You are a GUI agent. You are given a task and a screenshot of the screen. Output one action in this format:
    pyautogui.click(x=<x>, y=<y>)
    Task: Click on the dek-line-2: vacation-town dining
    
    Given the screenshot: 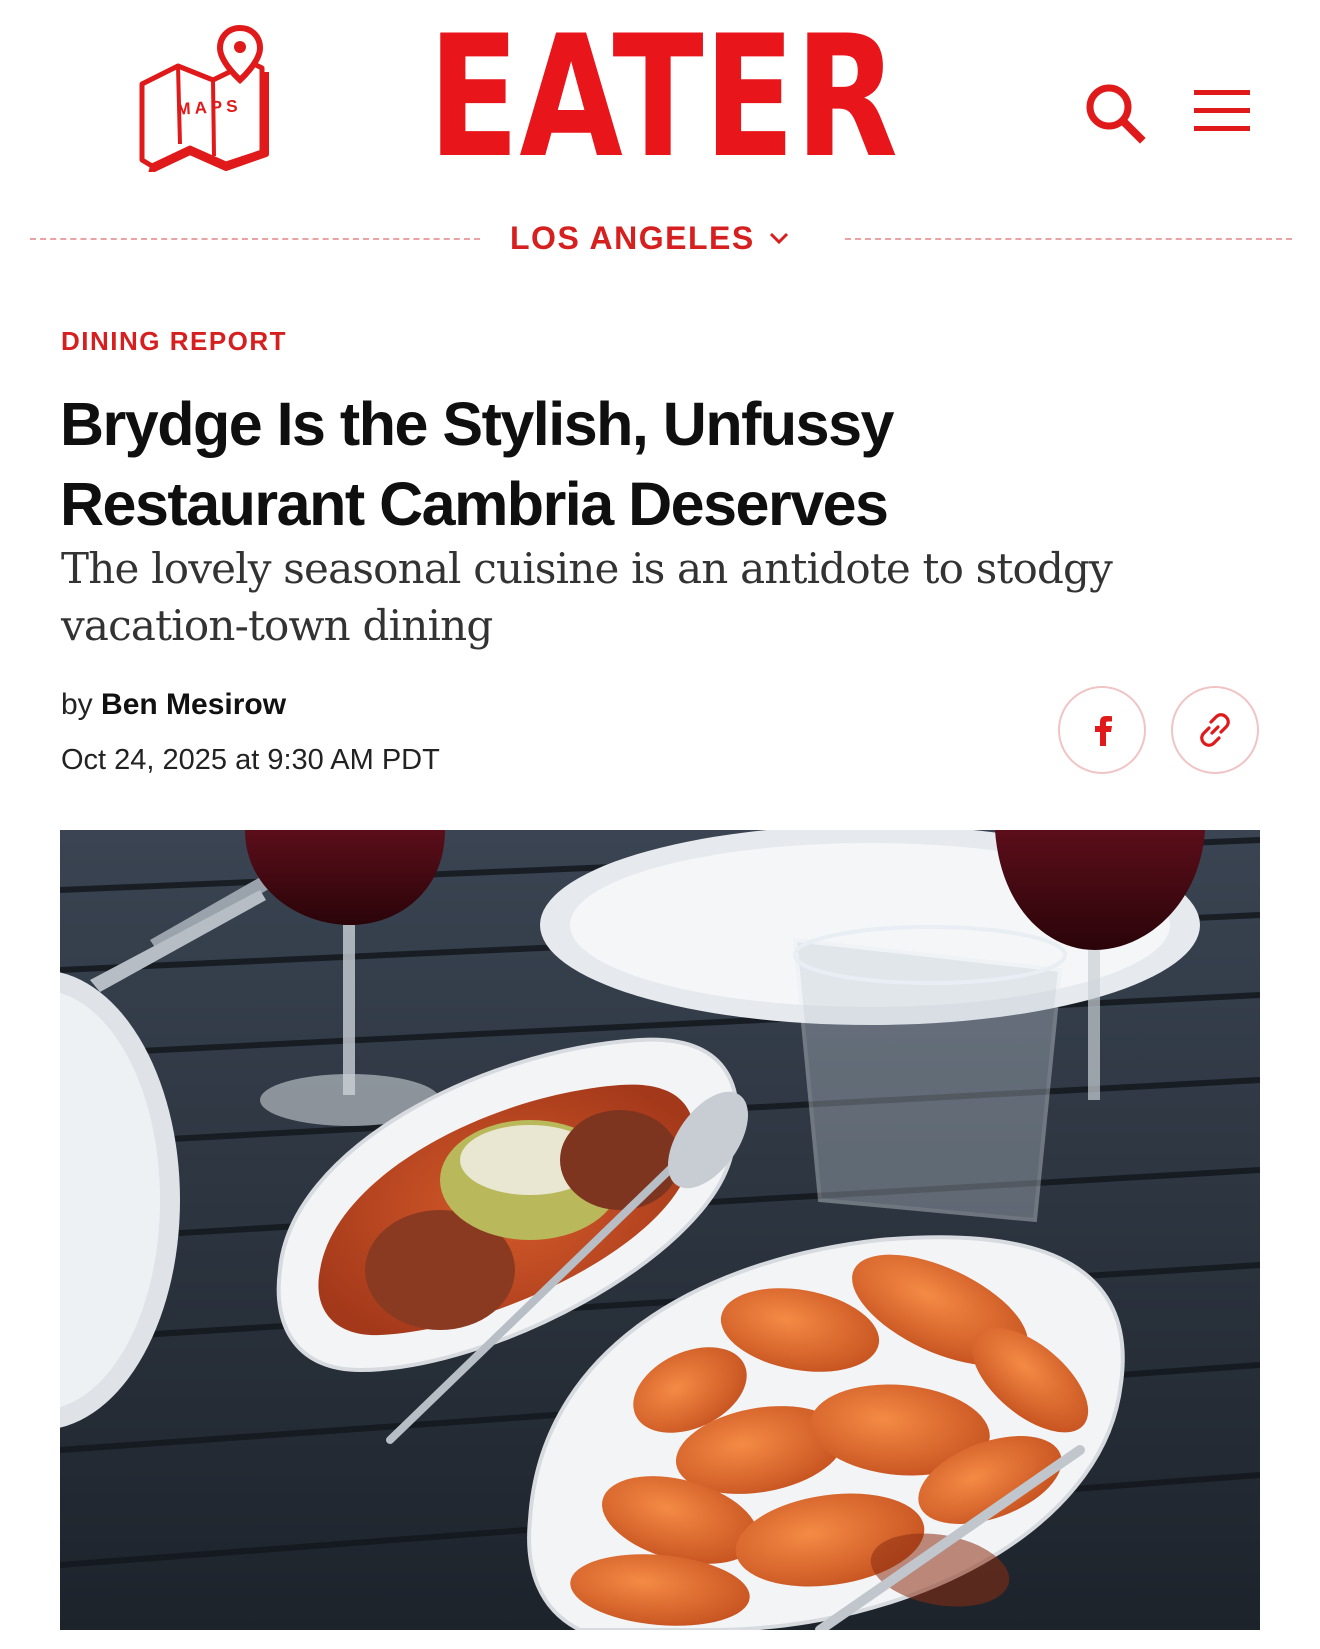 What is the action you would take?
    pyautogui.click(x=277, y=625)
    